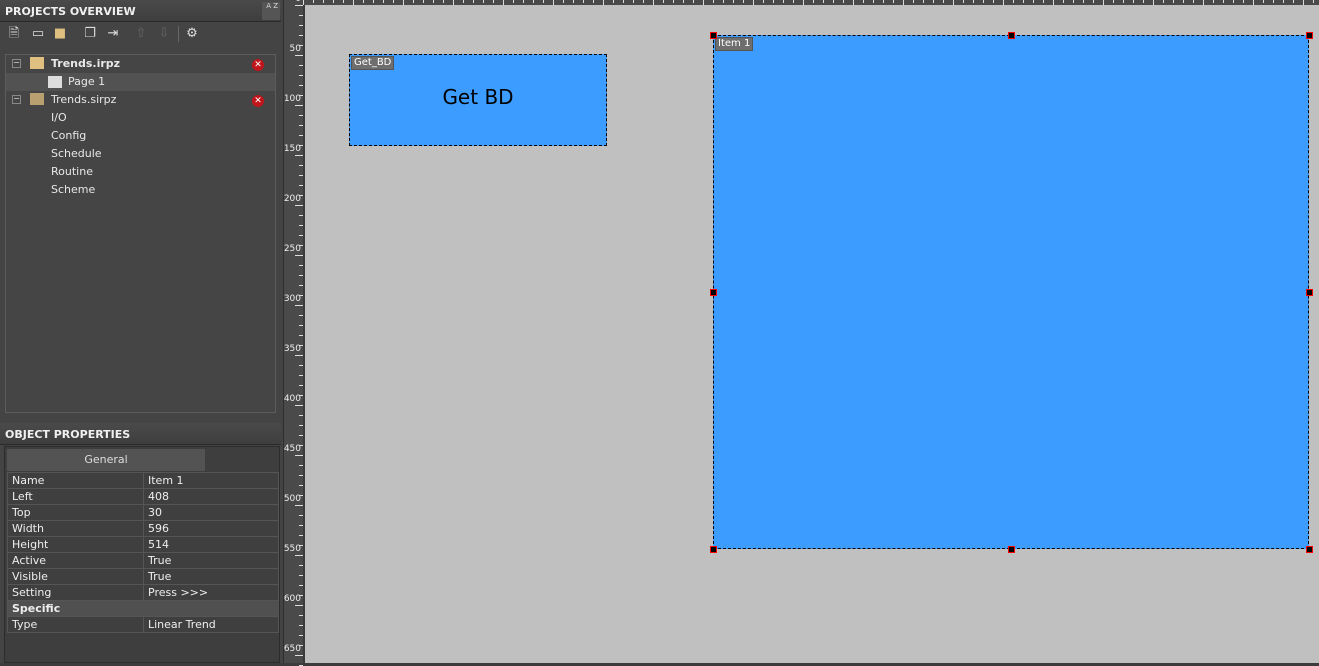 The width and height of the screenshot is (1319, 666). I want to click on property-row: Visible True, so click(143, 576).